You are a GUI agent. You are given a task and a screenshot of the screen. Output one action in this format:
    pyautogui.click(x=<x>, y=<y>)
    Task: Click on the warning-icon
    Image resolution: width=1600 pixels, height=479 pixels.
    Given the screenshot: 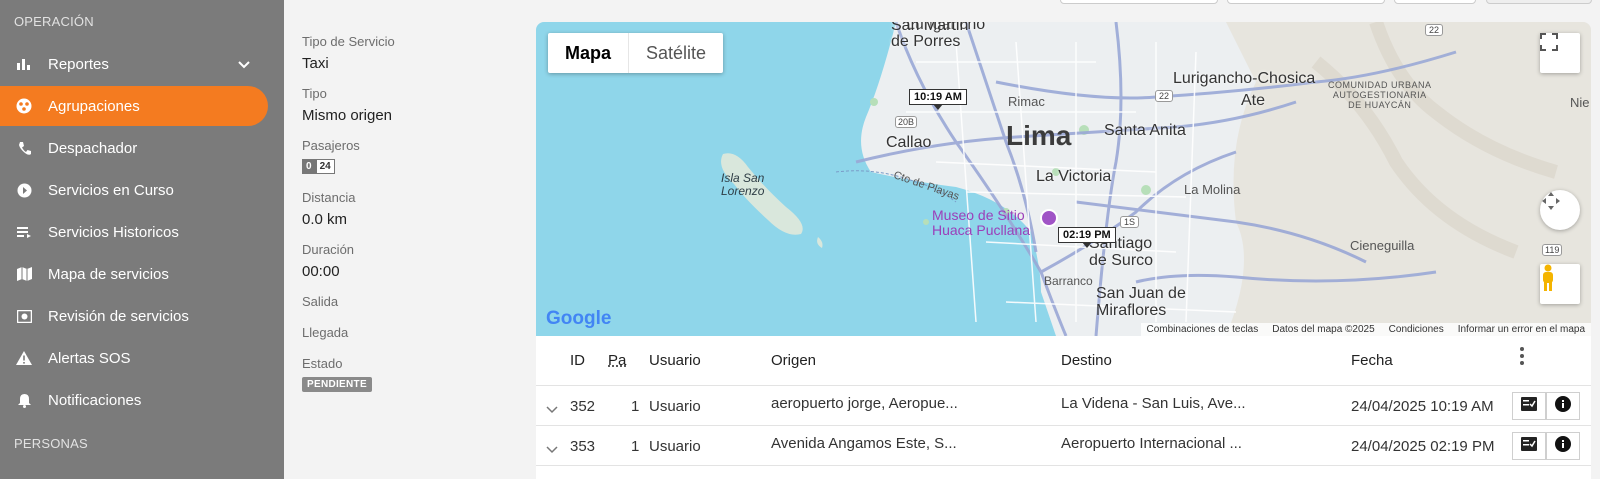 What is the action you would take?
    pyautogui.click(x=24, y=358)
    